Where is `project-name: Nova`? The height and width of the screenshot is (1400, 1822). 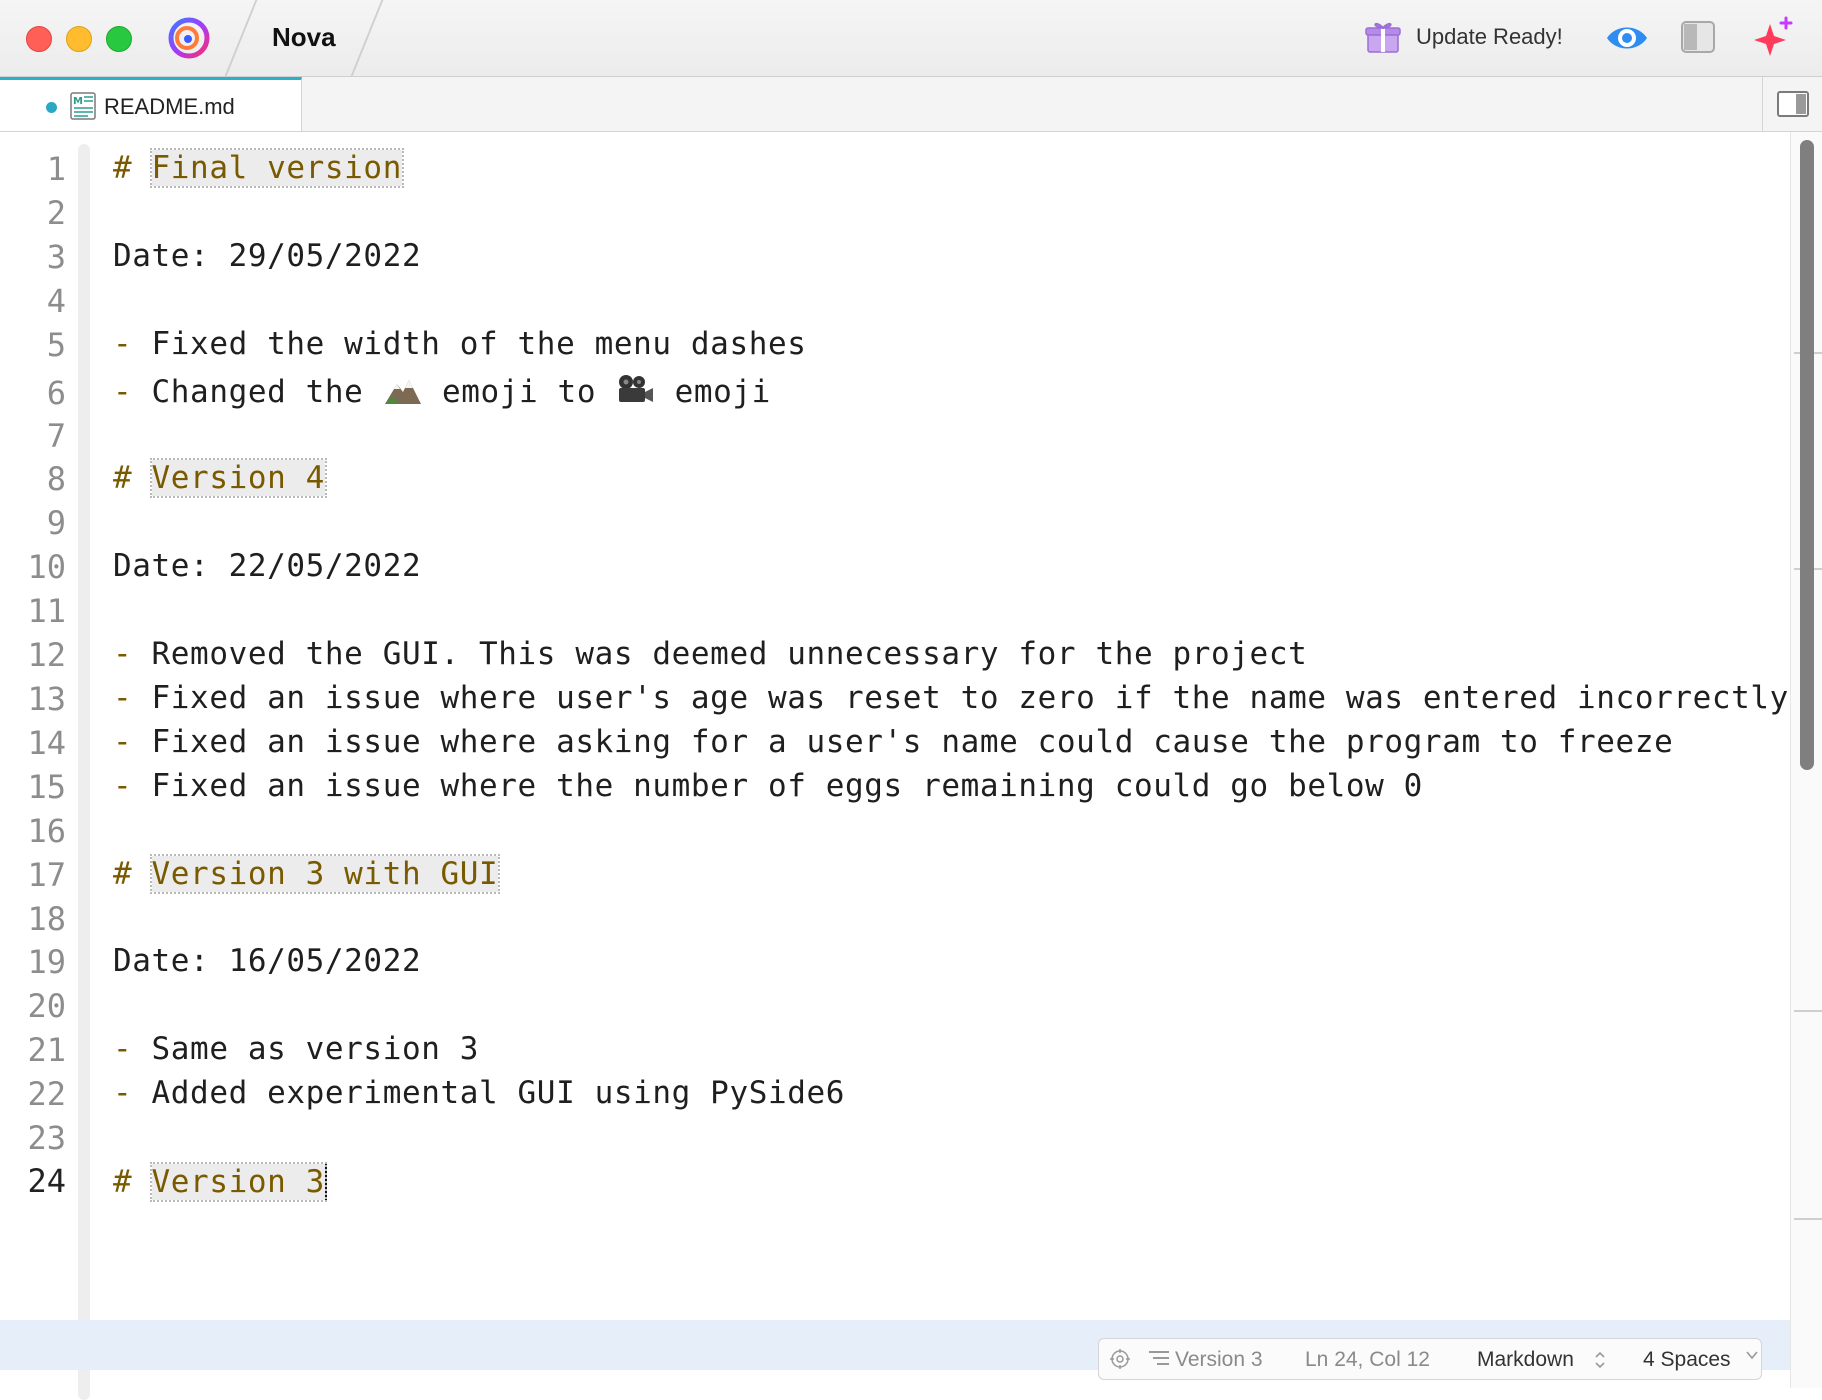 project-name: Nova is located at coordinates (304, 37).